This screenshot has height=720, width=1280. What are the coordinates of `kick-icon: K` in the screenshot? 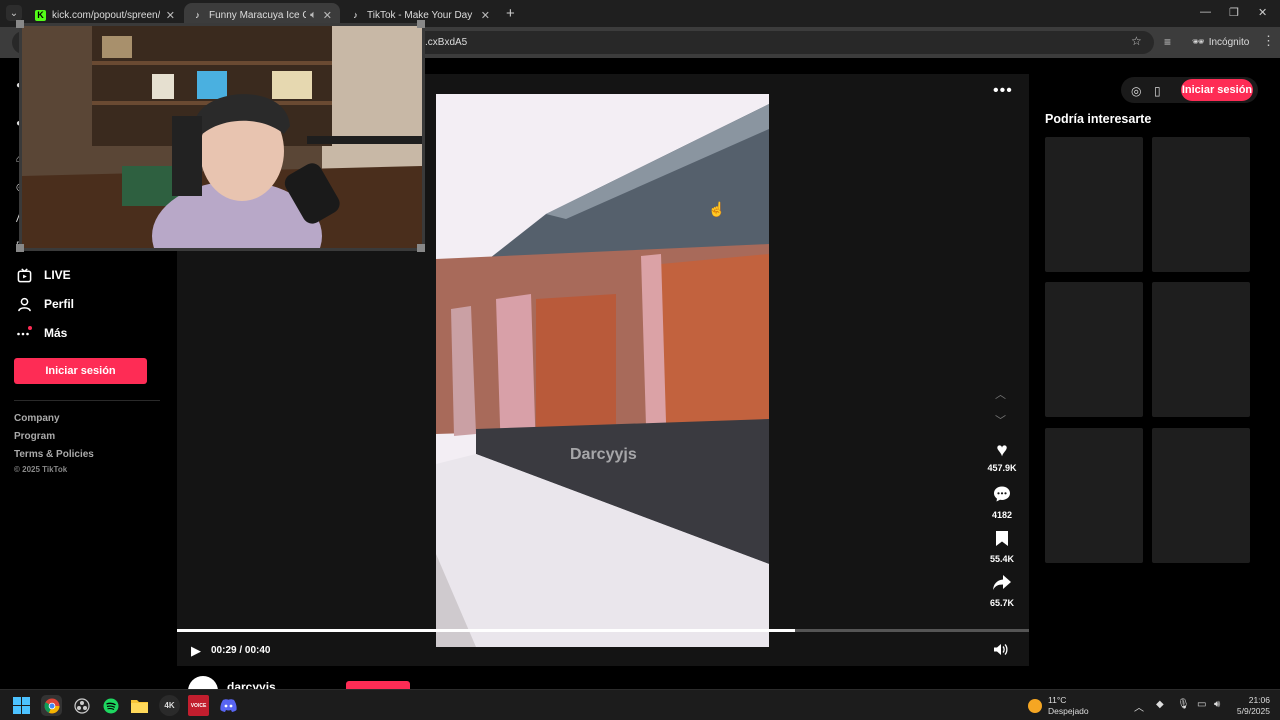 It's located at (40, 15).